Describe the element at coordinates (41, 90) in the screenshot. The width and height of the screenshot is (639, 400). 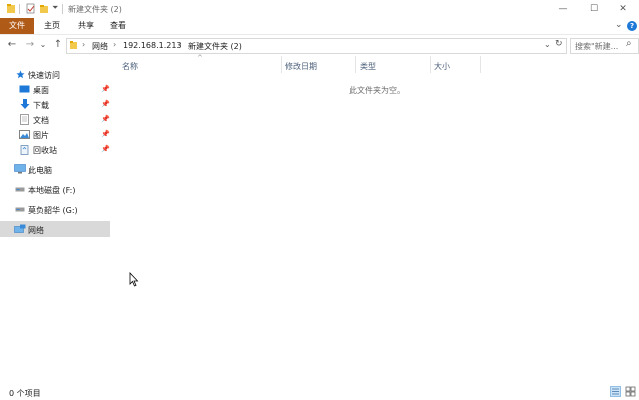
I see `sidebar-item-label: 桌面` at that location.